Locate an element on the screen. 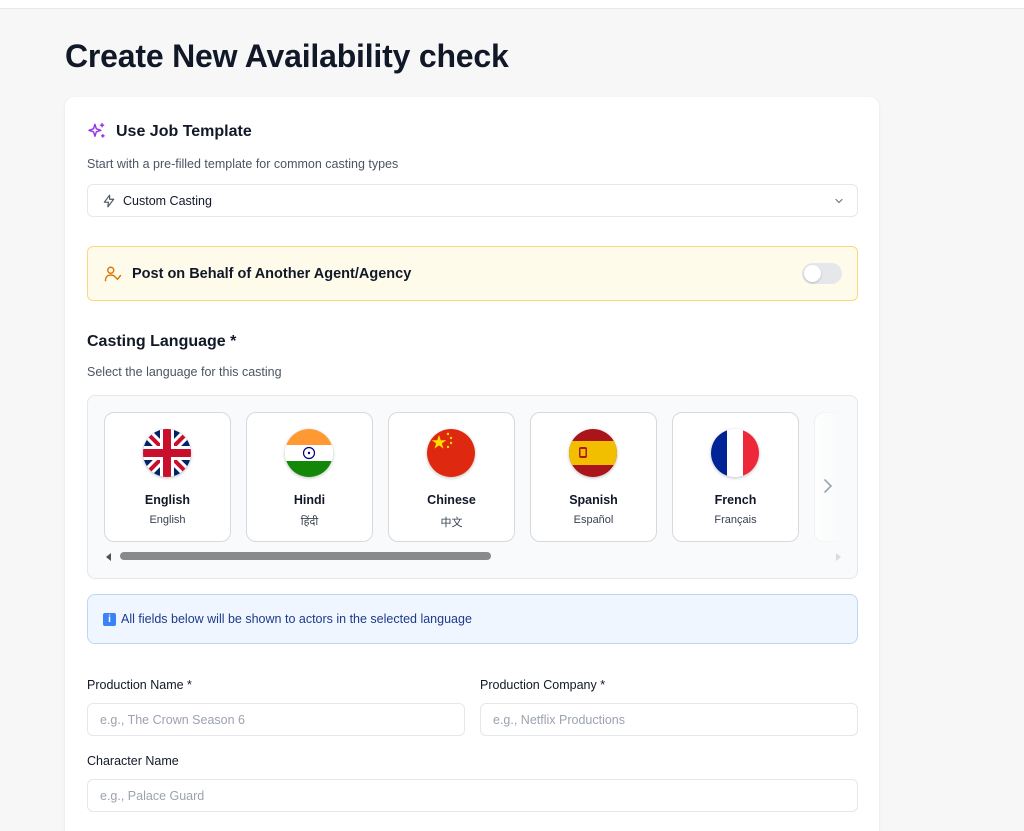 The image size is (1024, 831). uk-flag-icon is located at coordinates (167, 453).